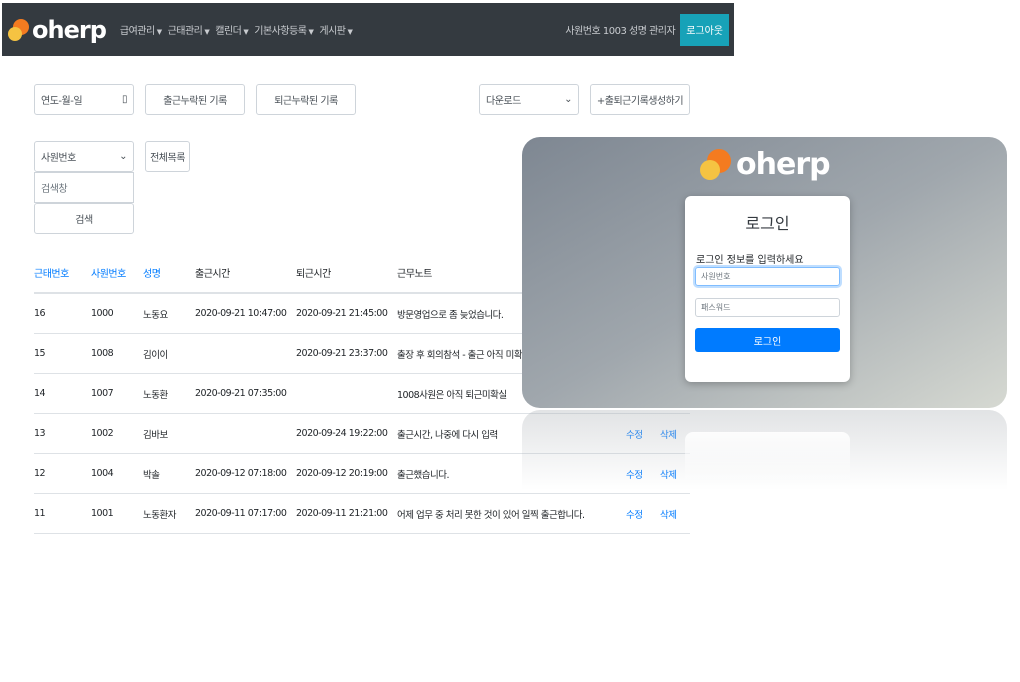 The image size is (1020, 682). Describe the element at coordinates (783, 164) in the screenshot. I see `login-brand-text: oherp` at that location.